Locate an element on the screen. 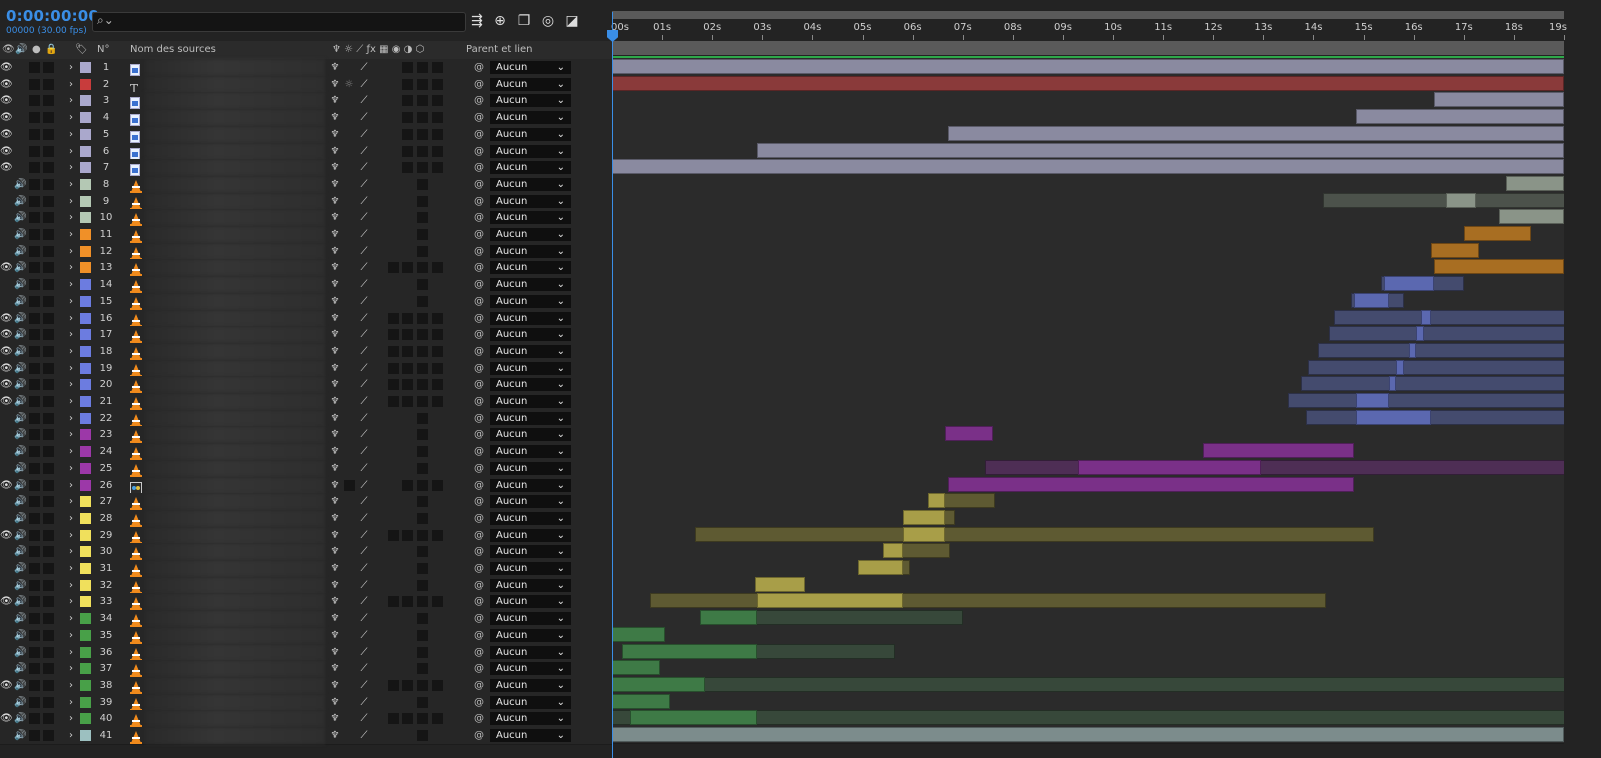 This screenshot has width=1601, height=758. layer-row: 🔊 › 23 ♆ ⟋ @ Aucun ⌄ is located at coordinates (306, 435).